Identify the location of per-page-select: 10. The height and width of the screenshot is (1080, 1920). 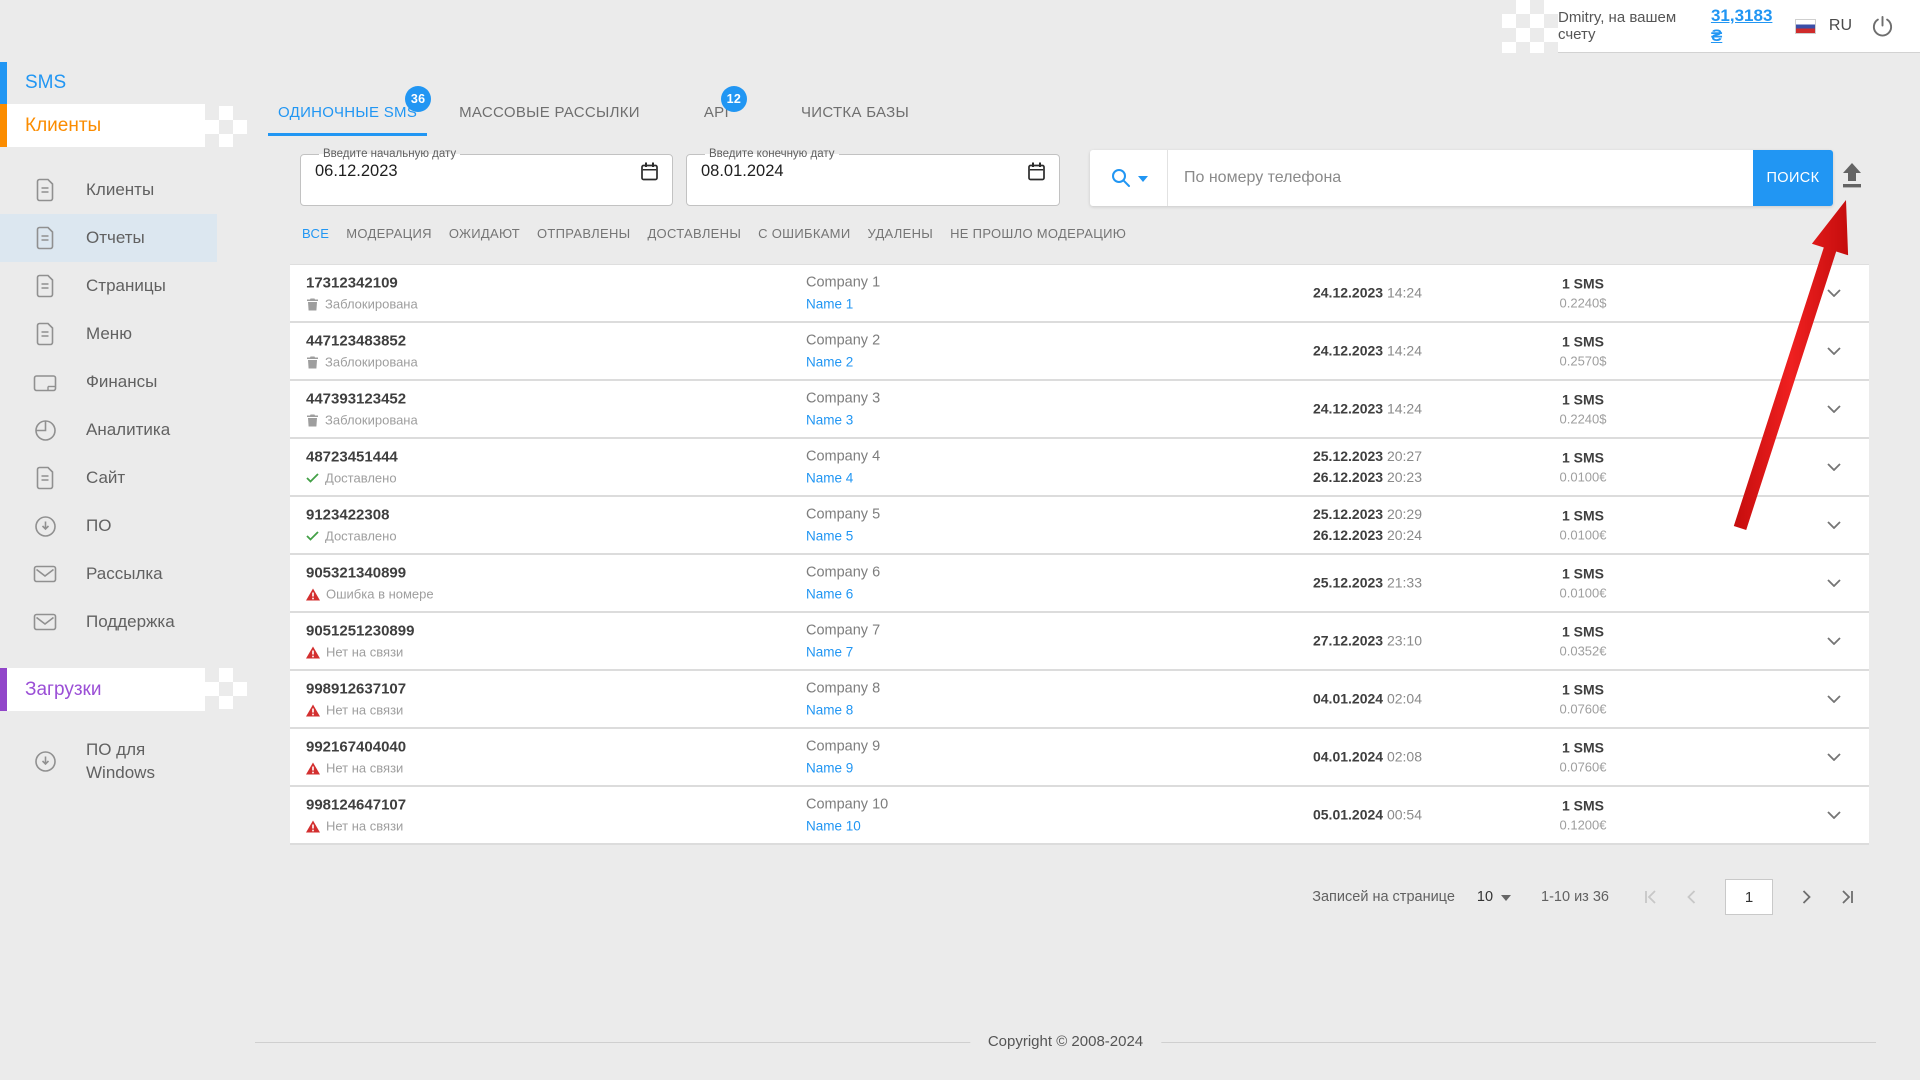
(1494, 897).